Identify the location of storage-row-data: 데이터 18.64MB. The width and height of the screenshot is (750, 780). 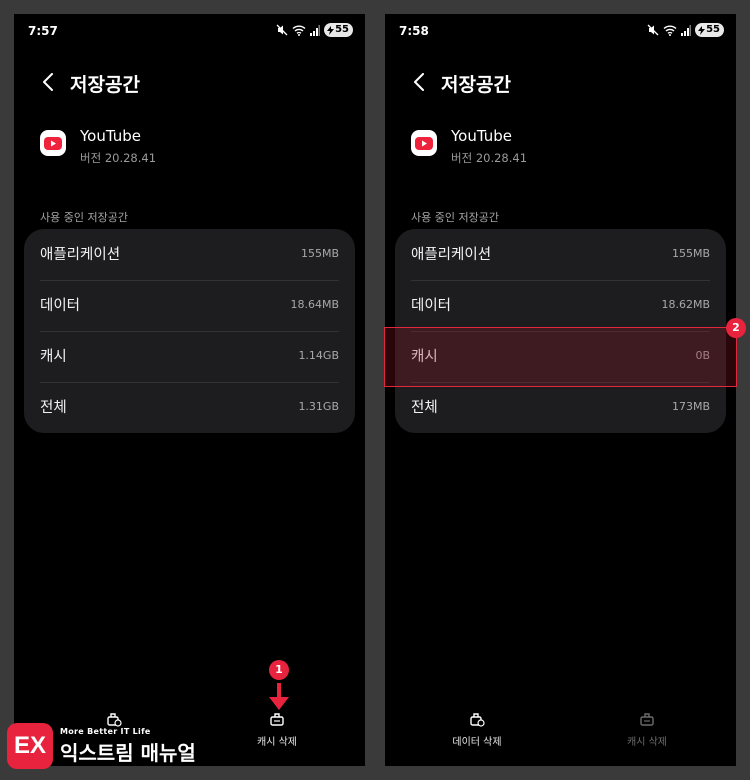
(189, 305).